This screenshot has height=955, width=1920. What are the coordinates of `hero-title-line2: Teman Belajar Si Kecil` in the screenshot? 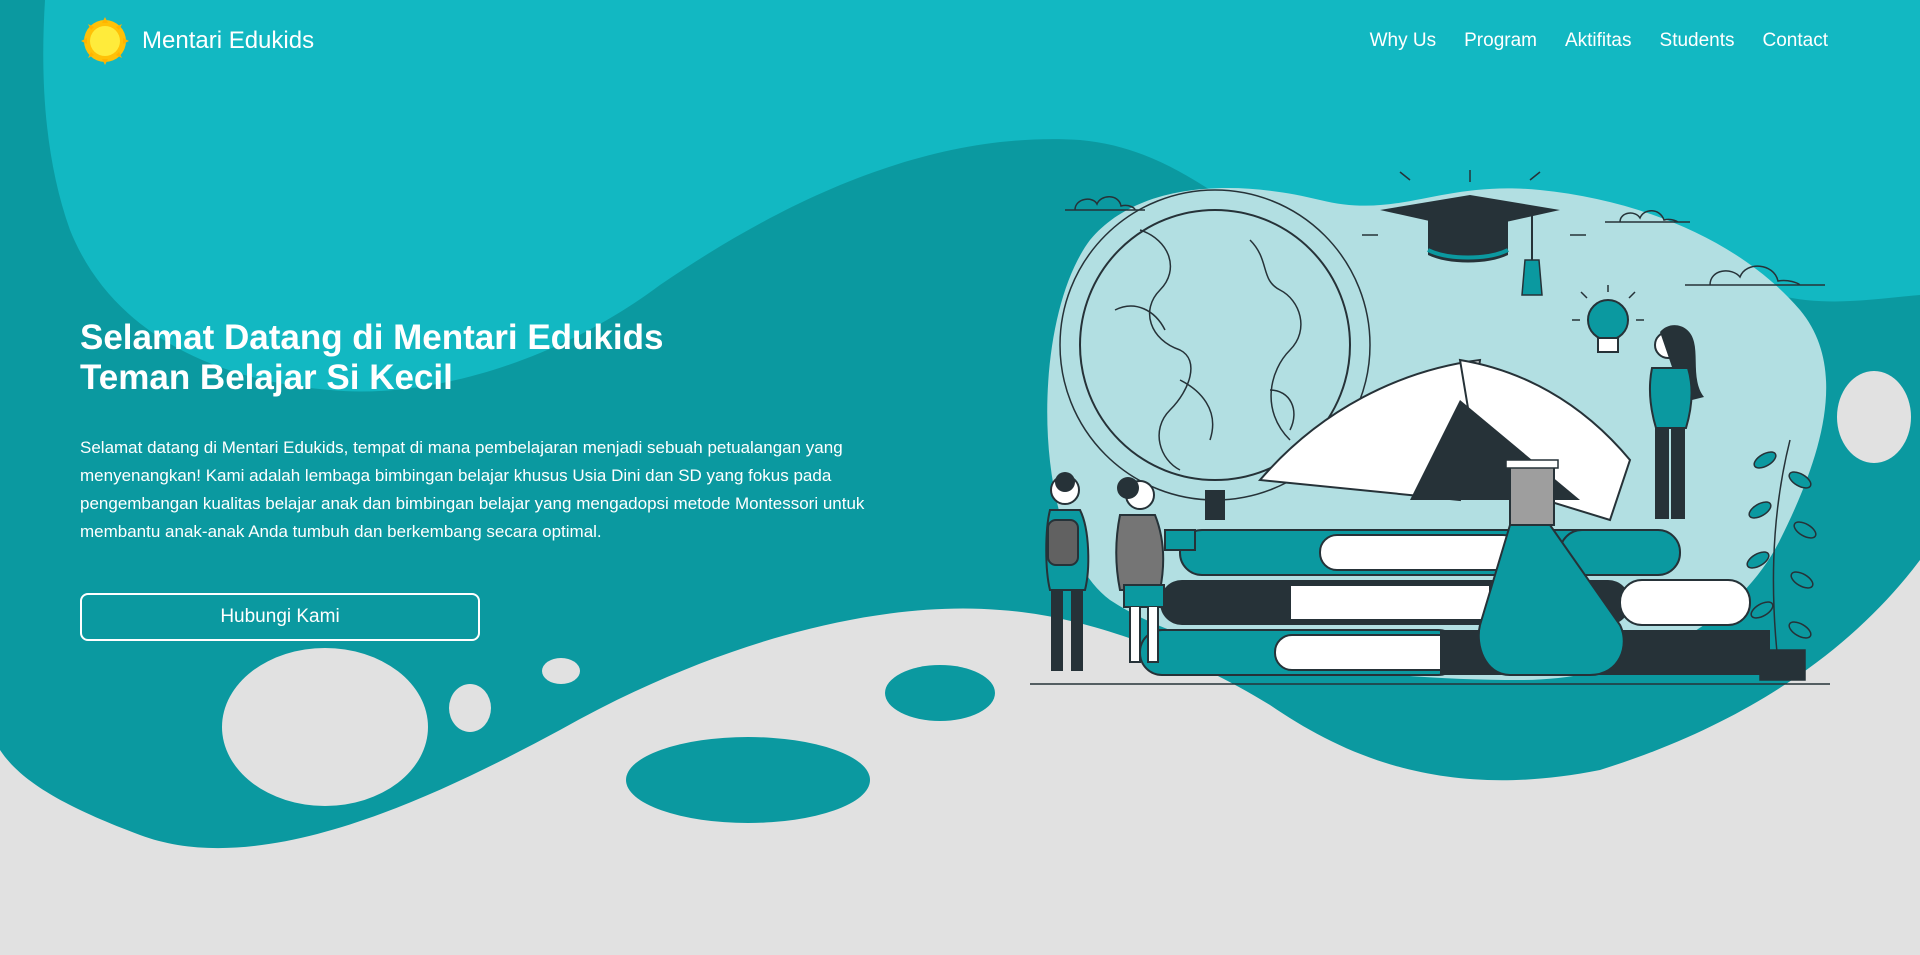 It's located at (266, 377).